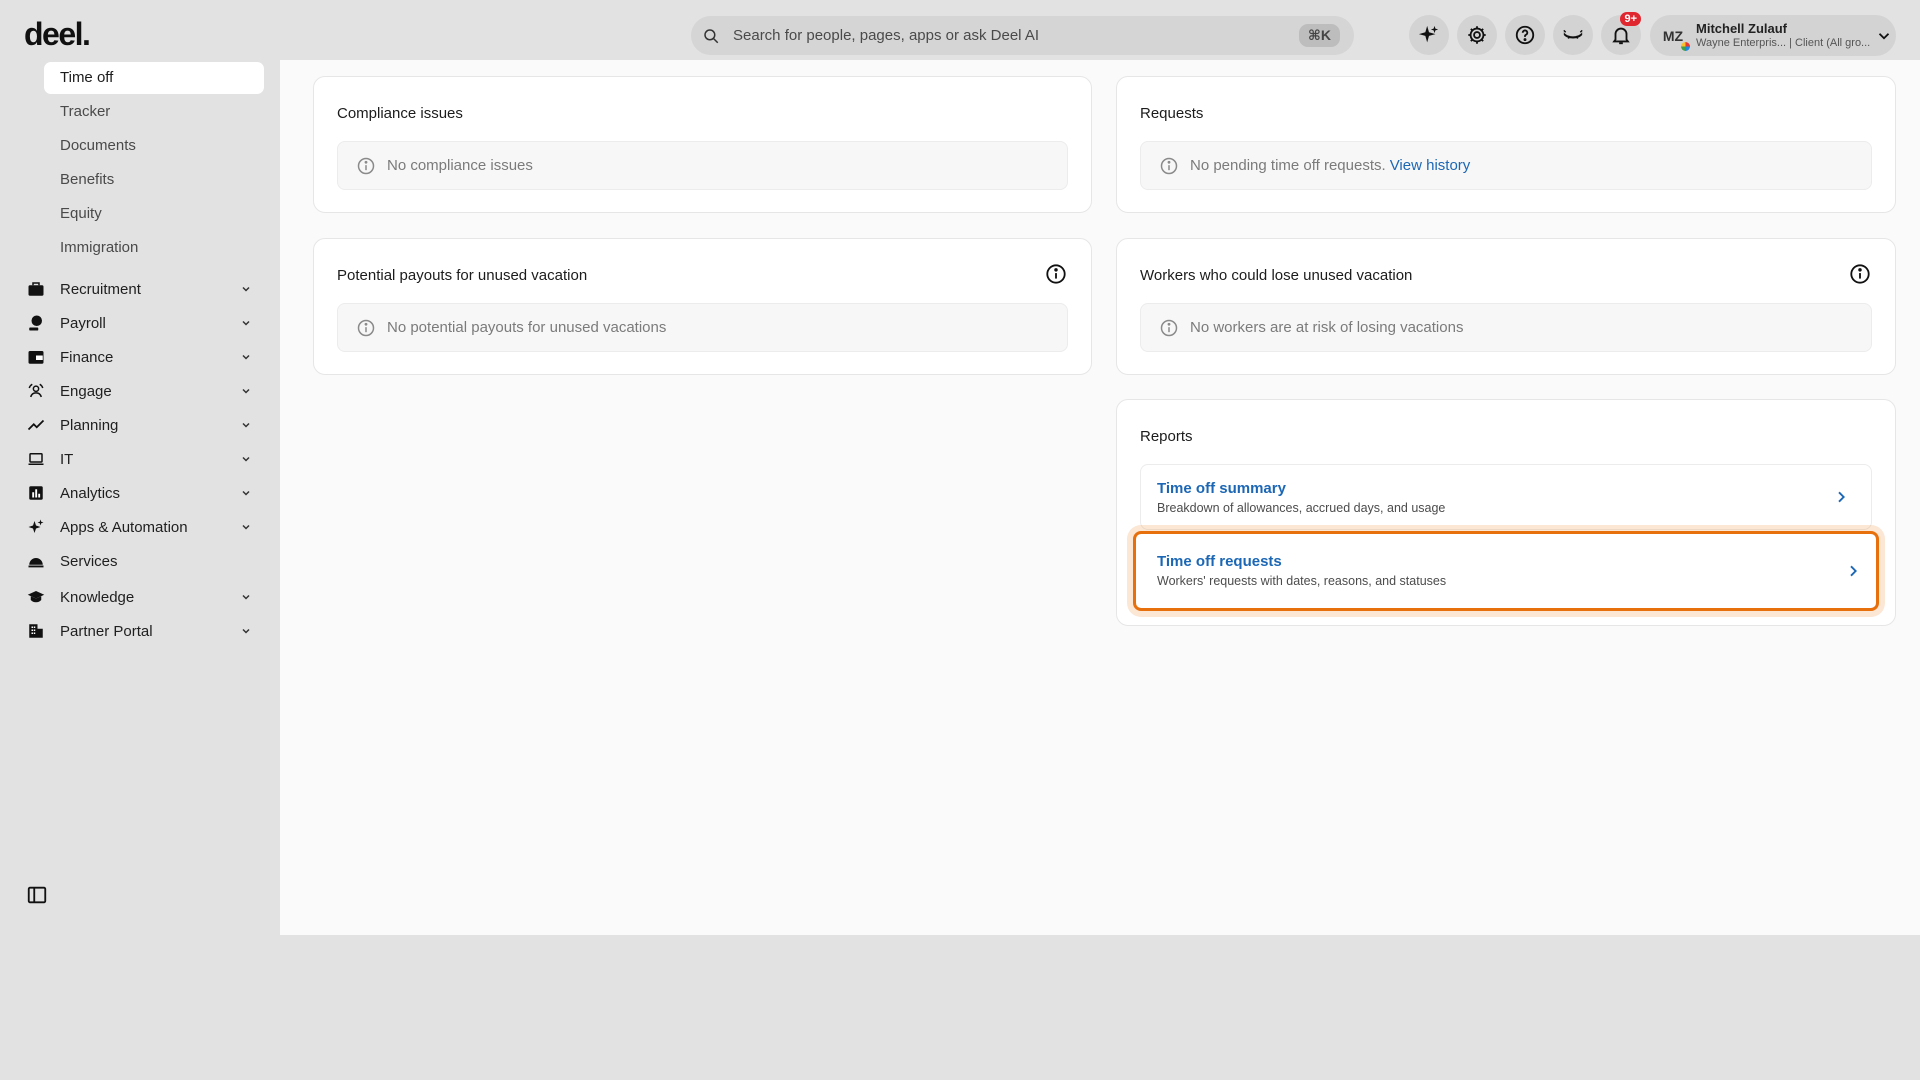 This screenshot has width=1920, height=1080. Describe the element at coordinates (154, 78) in the screenshot. I see `sidebar-subitem-time-off: Time off` at that location.